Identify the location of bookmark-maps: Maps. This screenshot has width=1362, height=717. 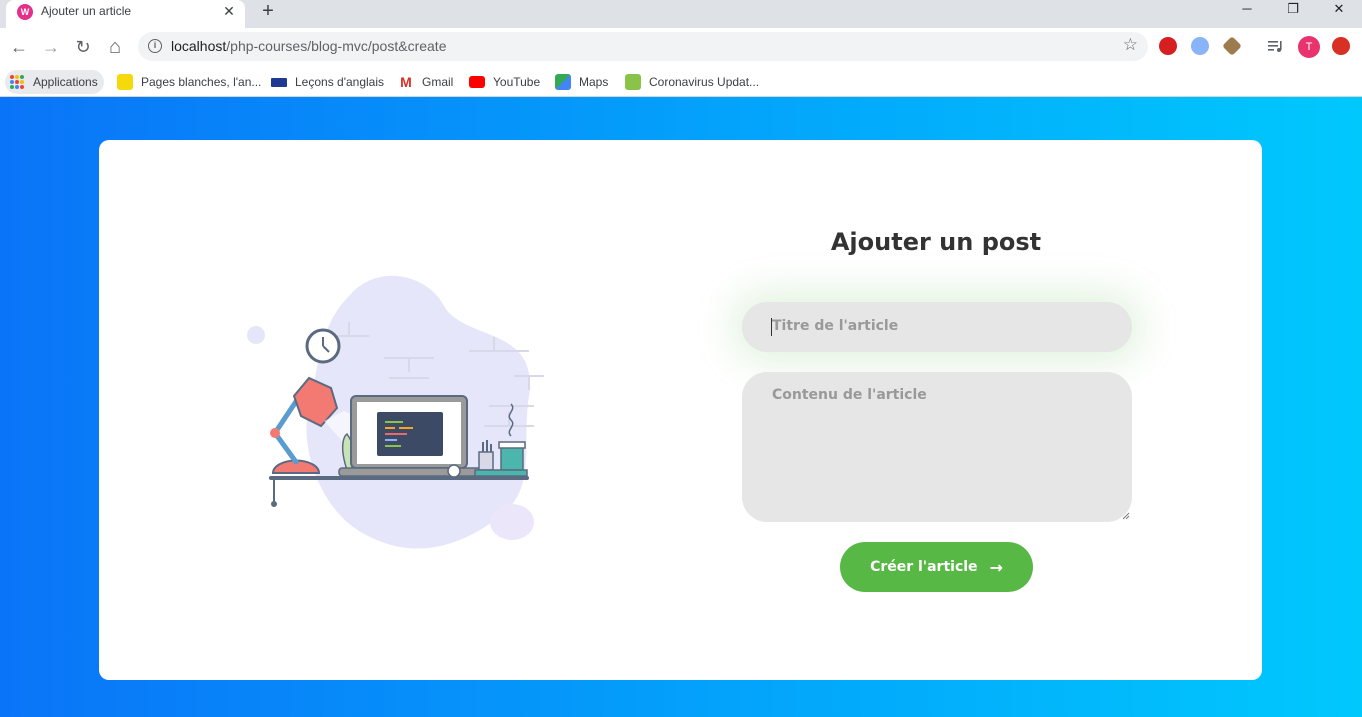
(581, 82).